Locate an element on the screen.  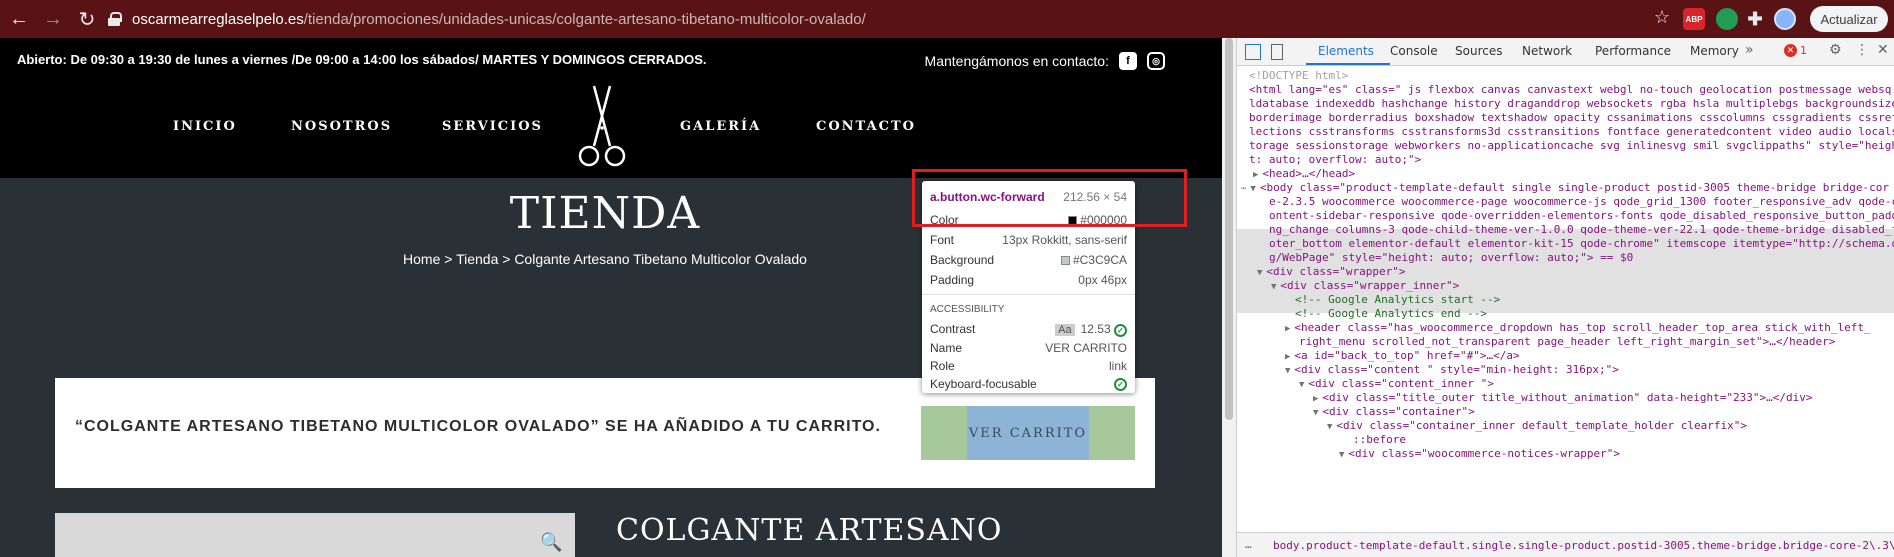
dom-line: <!DOCTYPE html> is located at coordinates (1298, 76).